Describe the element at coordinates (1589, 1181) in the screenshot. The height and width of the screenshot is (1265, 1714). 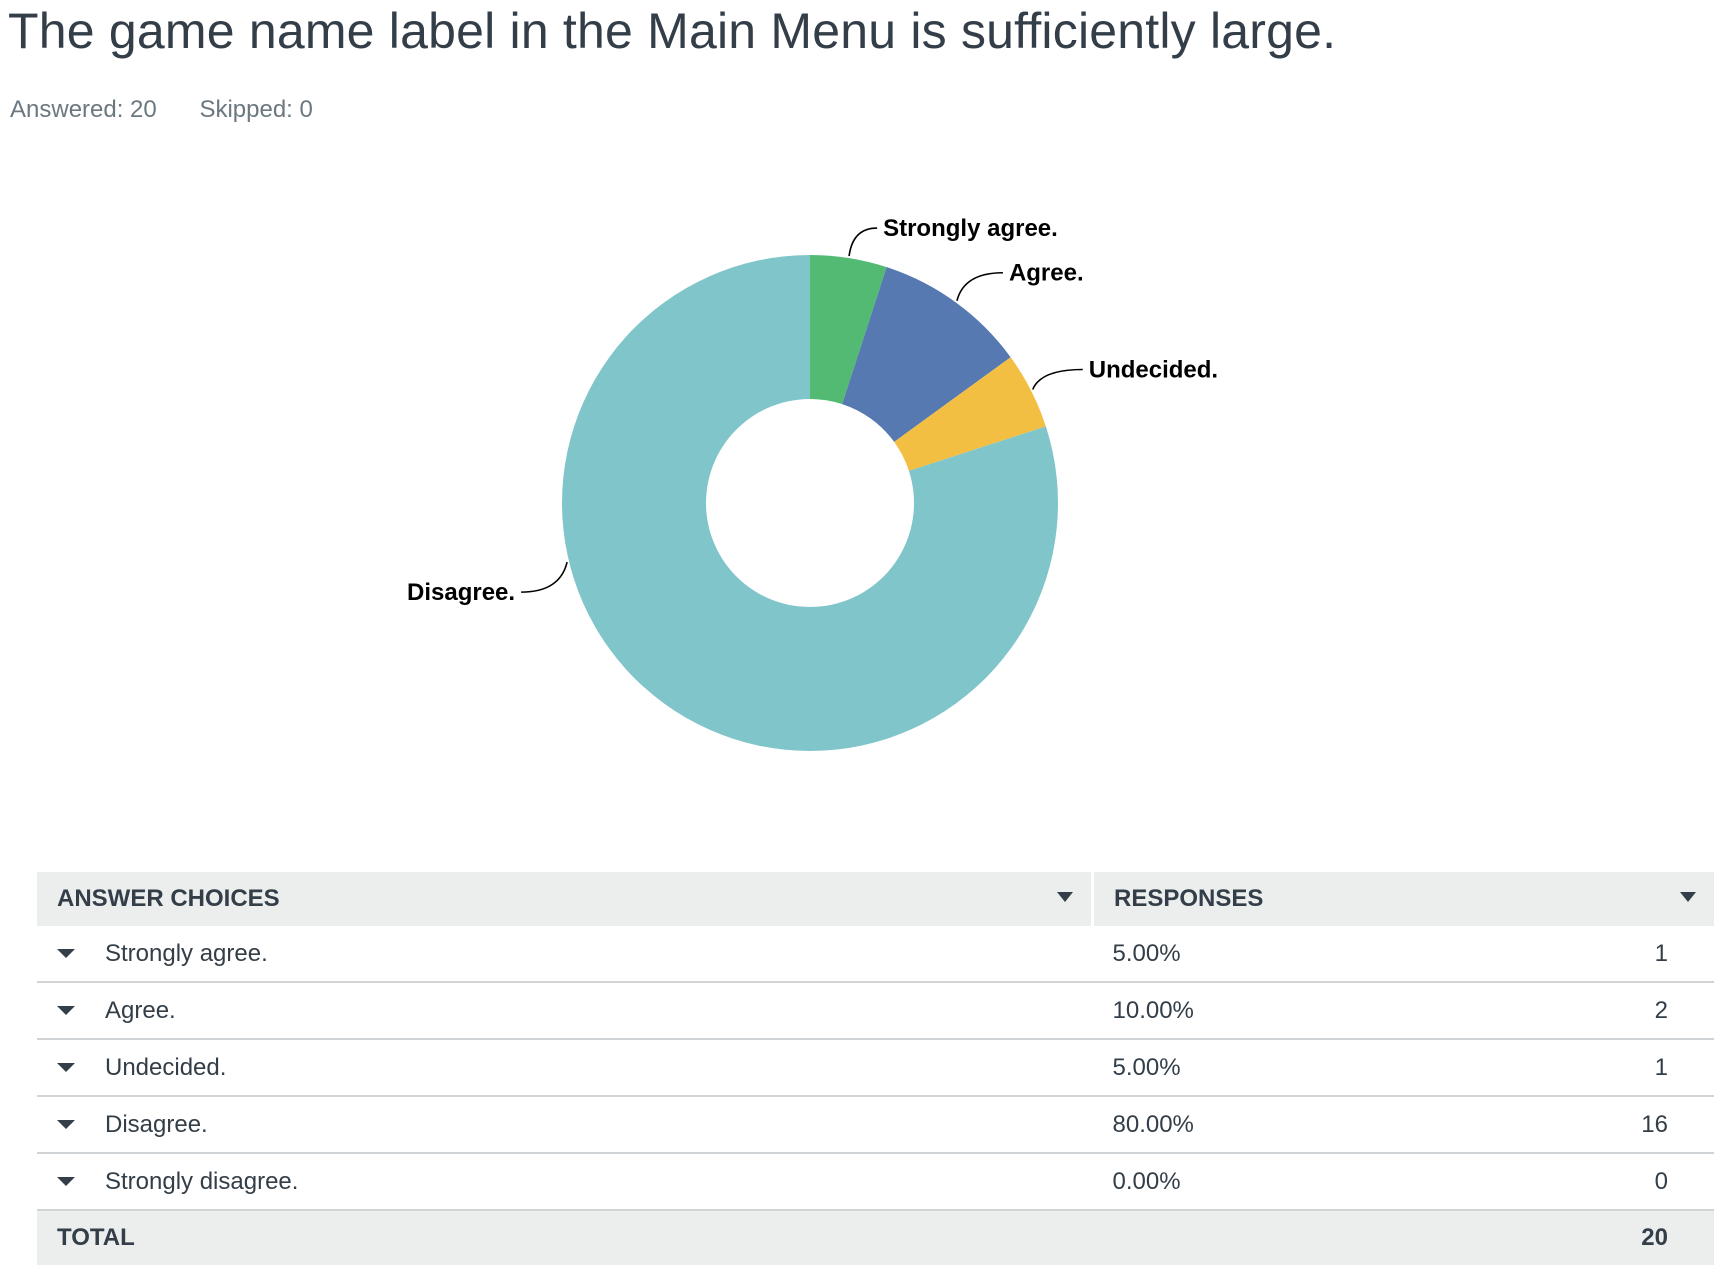
I see `response-count: 0` at that location.